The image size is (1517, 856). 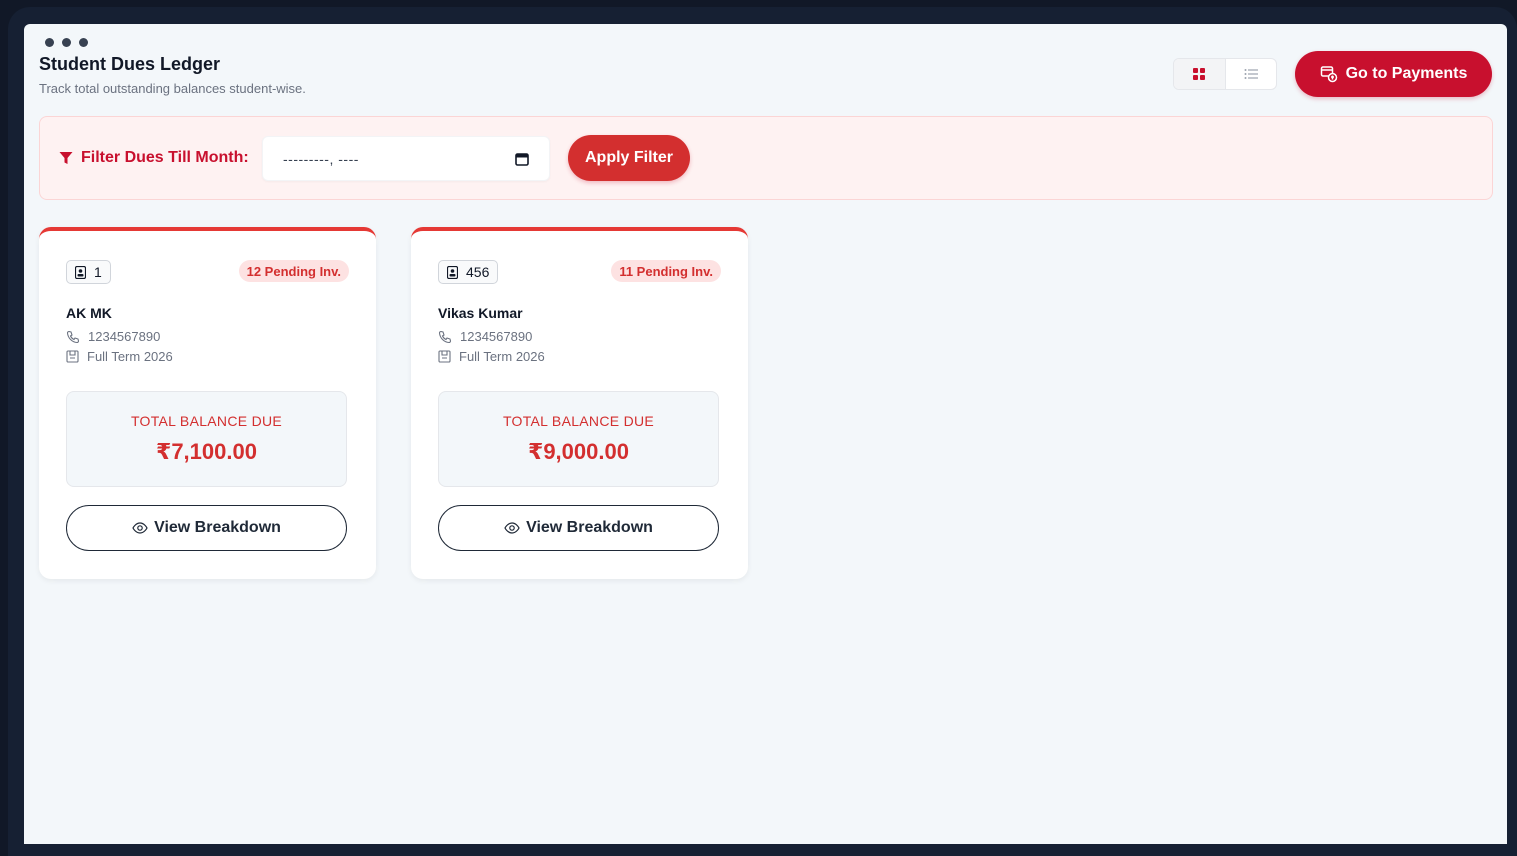 What do you see at coordinates (321, 158) in the screenshot?
I see `month-input-value: ---------, ----` at bounding box center [321, 158].